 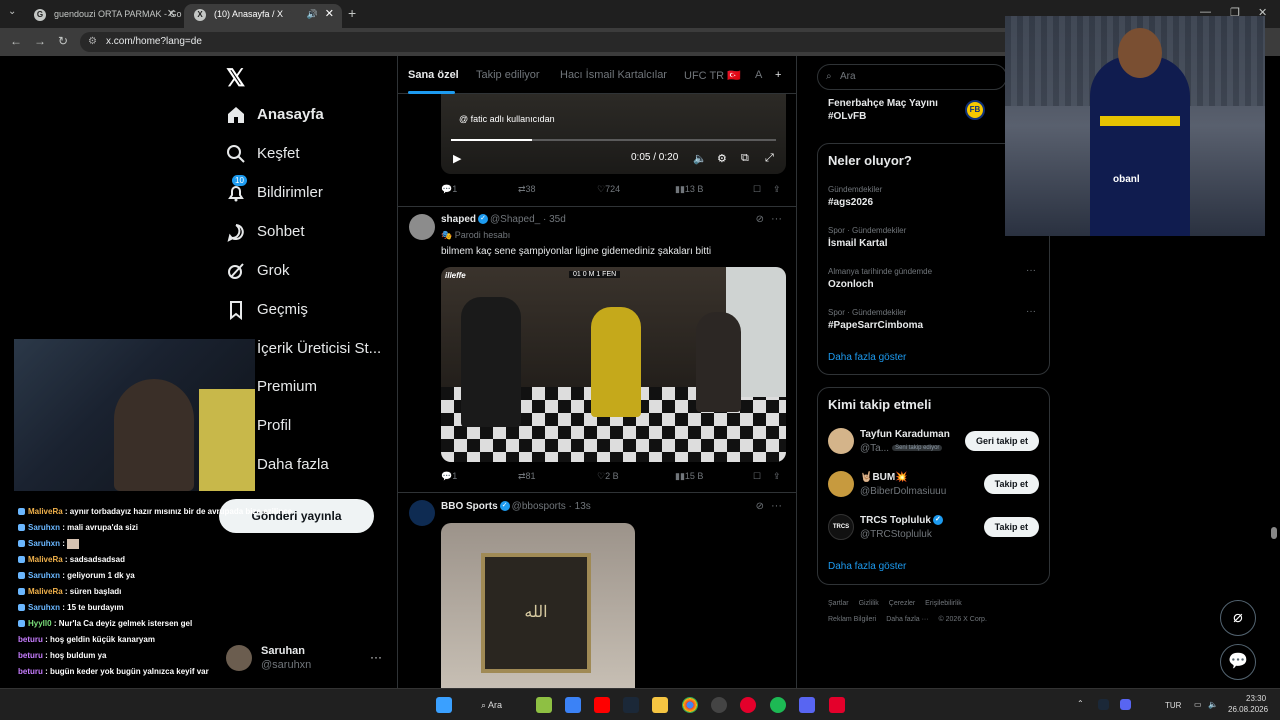 I want to click on play-icon: ▶, so click(x=457, y=158).